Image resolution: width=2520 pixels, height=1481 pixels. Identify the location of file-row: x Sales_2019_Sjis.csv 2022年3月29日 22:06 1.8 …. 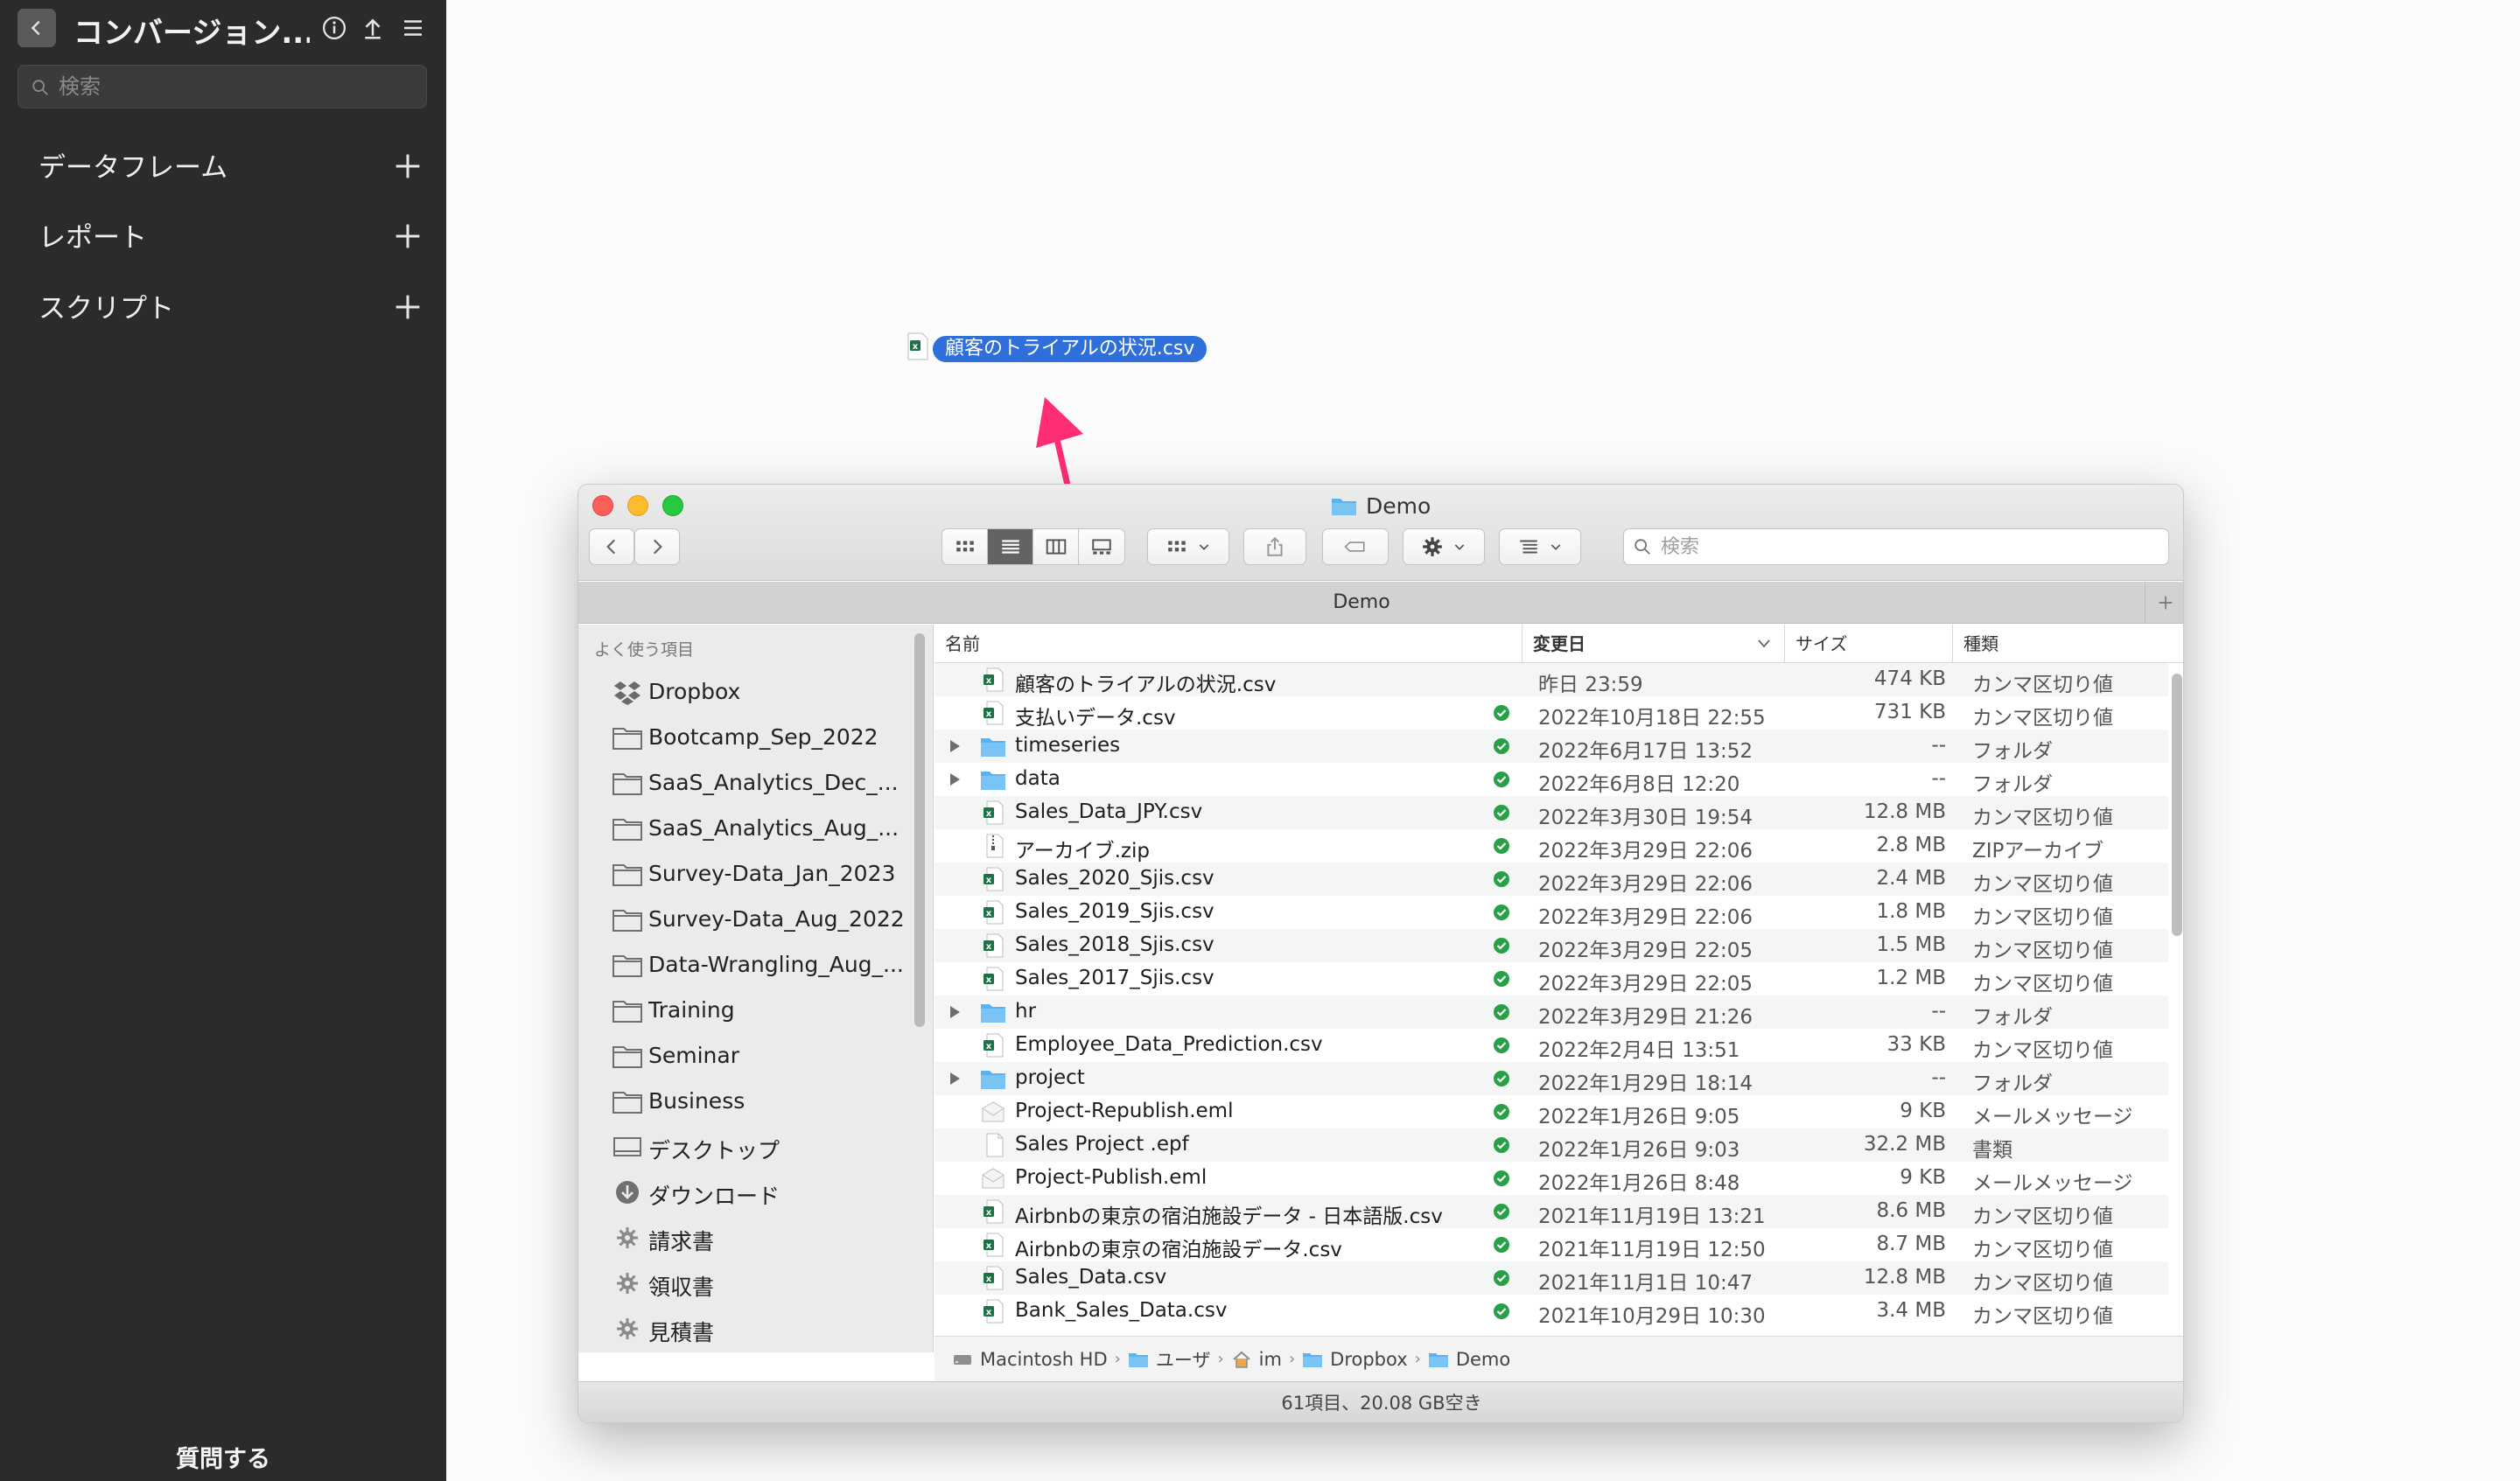
(1551, 912).